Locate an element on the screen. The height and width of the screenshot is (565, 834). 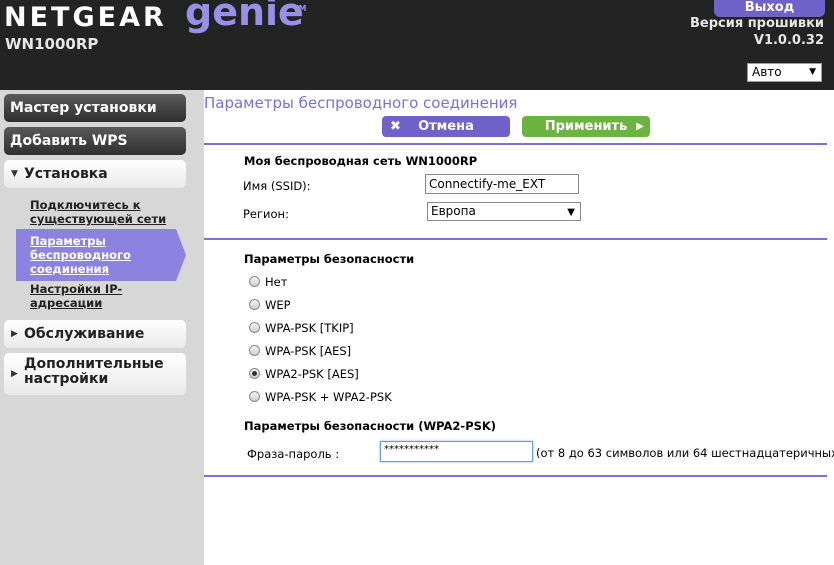
active-arrow-tip is located at coordinates (181, 255).